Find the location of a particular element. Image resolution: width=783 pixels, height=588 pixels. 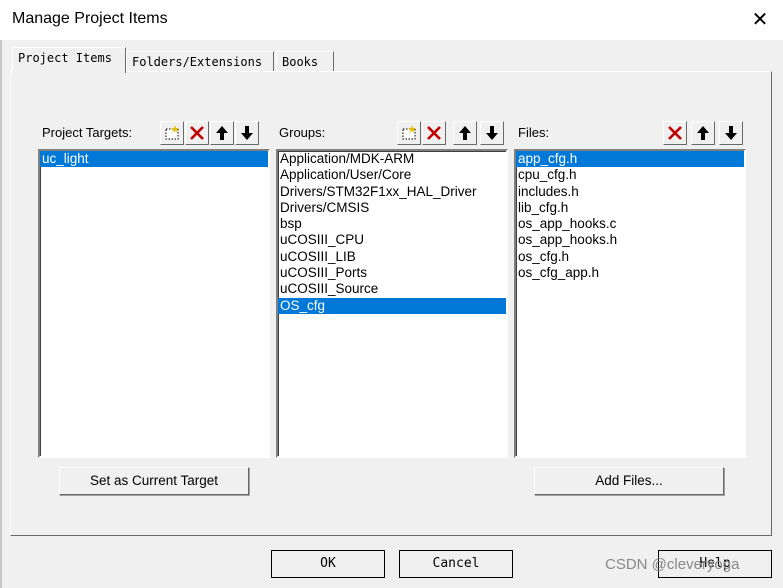

targets-label: Project Targets: is located at coordinates (87, 132).